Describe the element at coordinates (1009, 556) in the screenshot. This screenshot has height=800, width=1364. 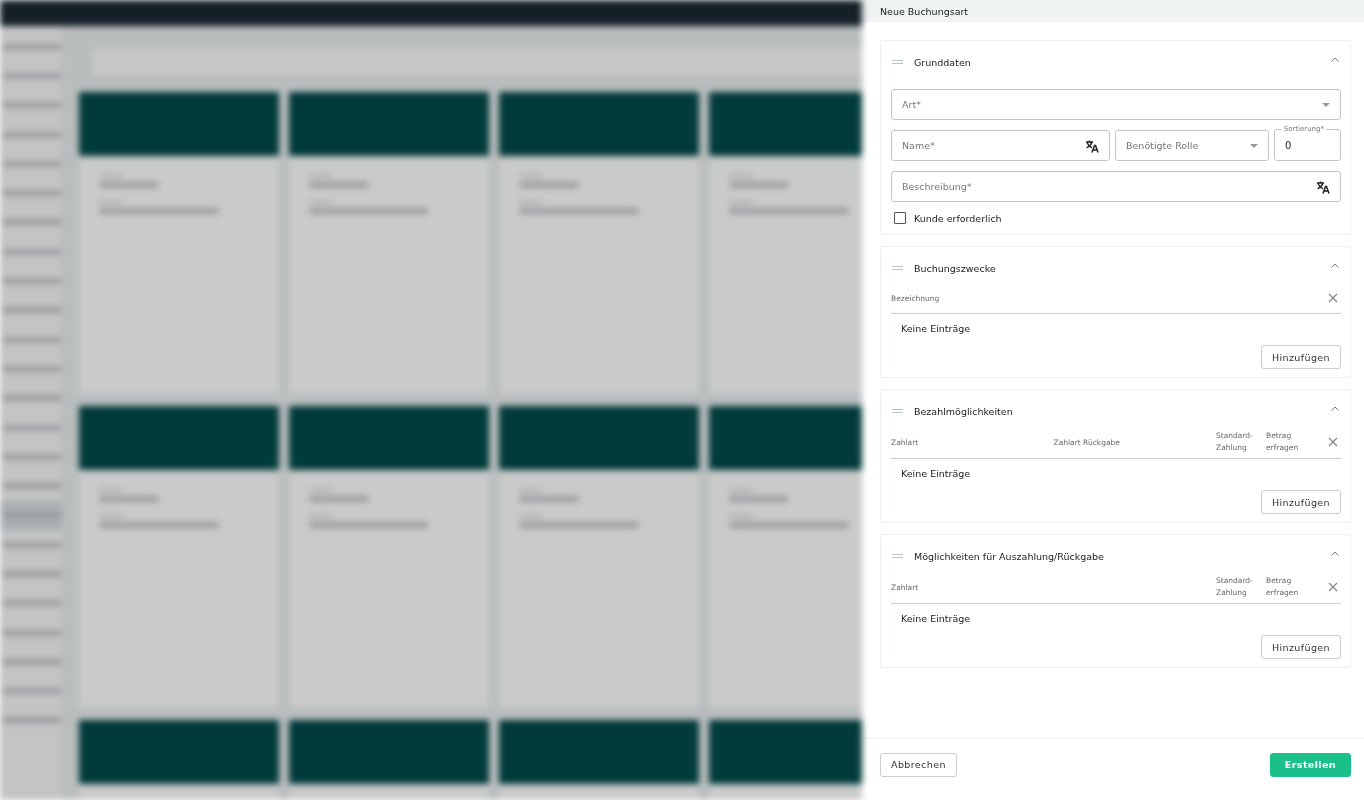
I see `section-title: Möglichkeiten für Auszahlung/Rückgabe` at that location.